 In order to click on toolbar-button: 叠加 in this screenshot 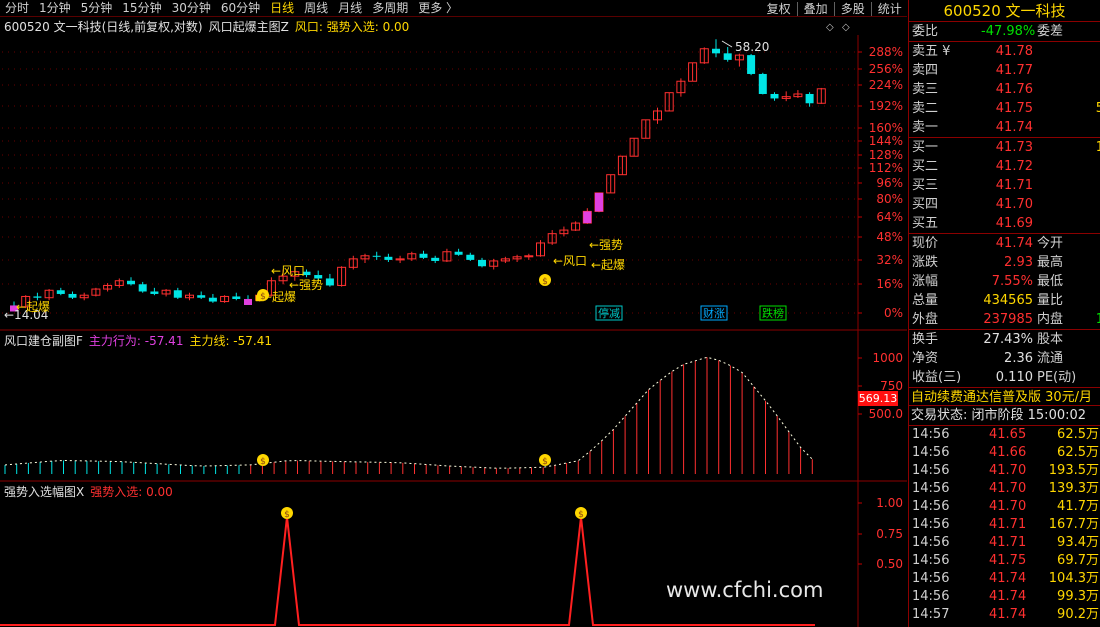, I will do `click(816, 9)`.